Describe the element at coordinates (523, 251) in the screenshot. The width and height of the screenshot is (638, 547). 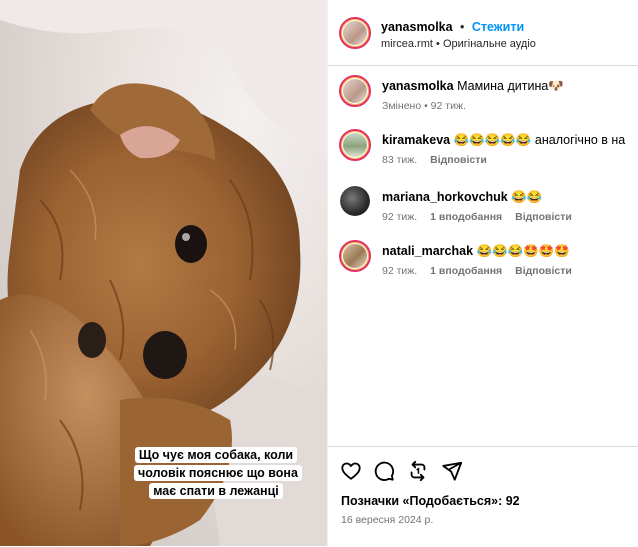
I see `comment-text: 😂😂😂🤩🤩🤩` at that location.